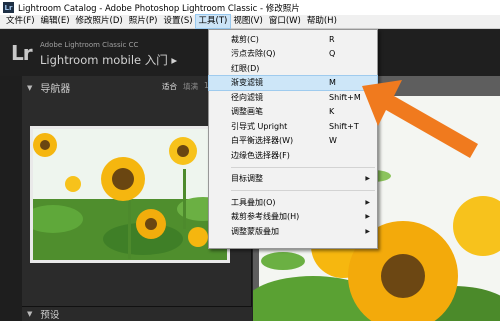 The image size is (500, 321). I want to click on zoom-fit: 适合, so click(169, 86).